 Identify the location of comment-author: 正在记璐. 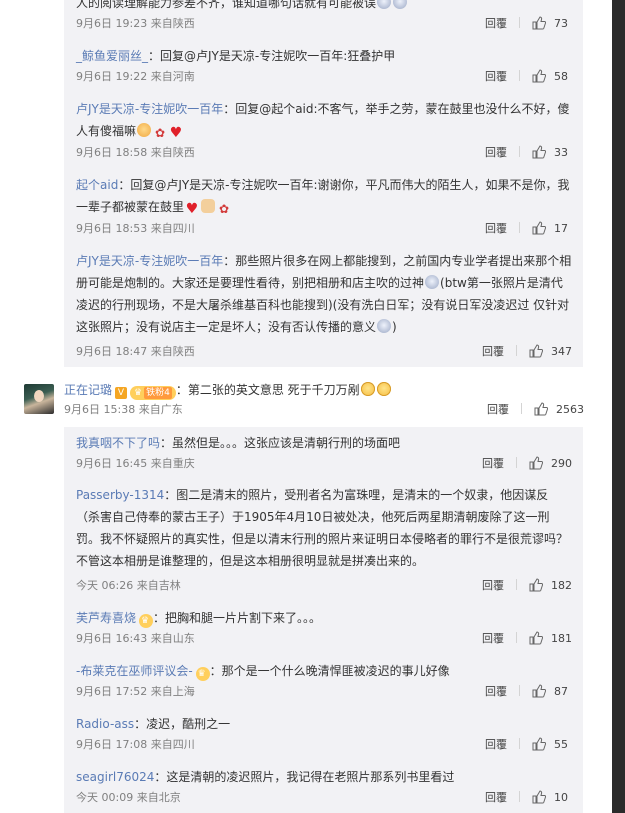
(88, 390).